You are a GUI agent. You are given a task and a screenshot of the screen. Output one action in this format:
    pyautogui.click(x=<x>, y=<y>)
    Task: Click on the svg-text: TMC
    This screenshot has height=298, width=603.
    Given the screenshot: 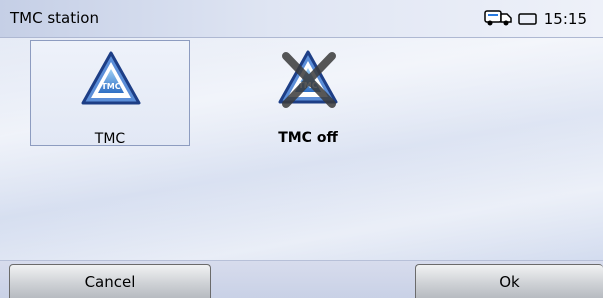 What is the action you would take?
    pyautogui.click(x=110, y=86)
    